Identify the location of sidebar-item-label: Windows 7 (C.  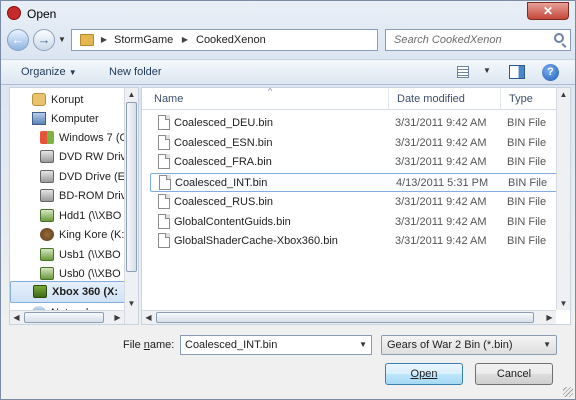
(93, 138).